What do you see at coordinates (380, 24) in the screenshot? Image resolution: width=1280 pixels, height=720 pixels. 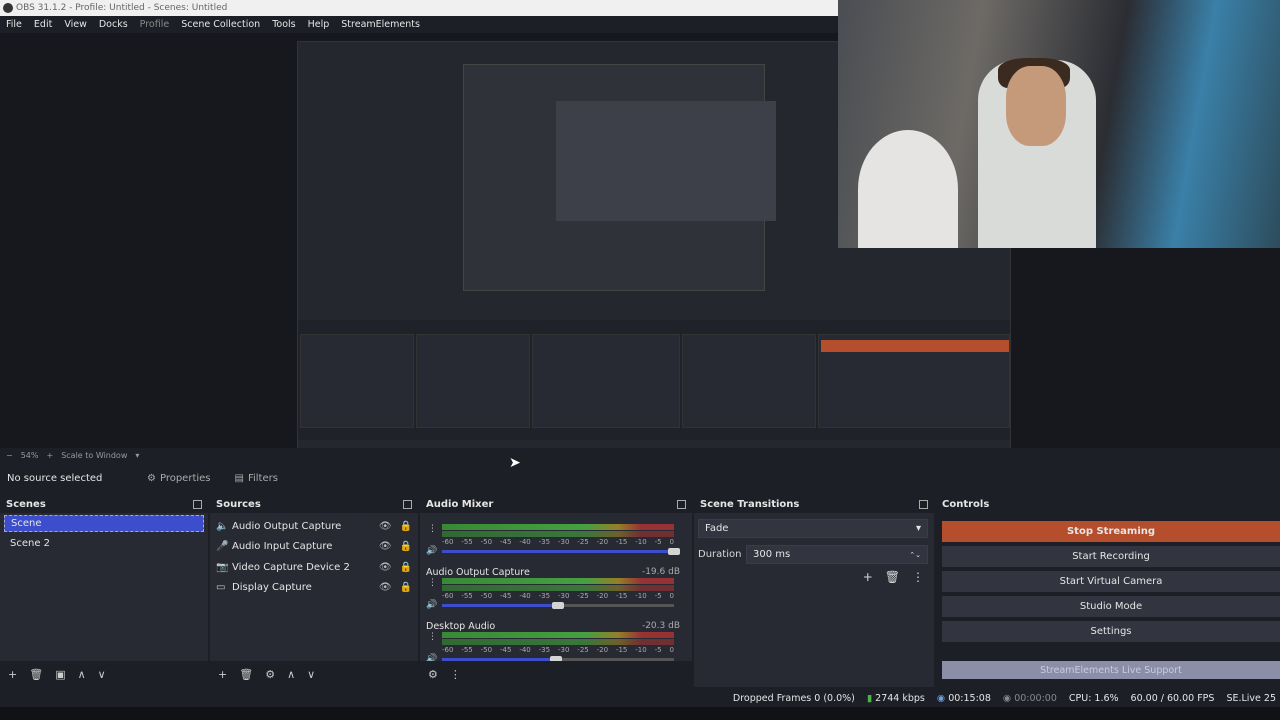 I see `menu-streamelements: StreamElements` at bounding box center [380, 24].